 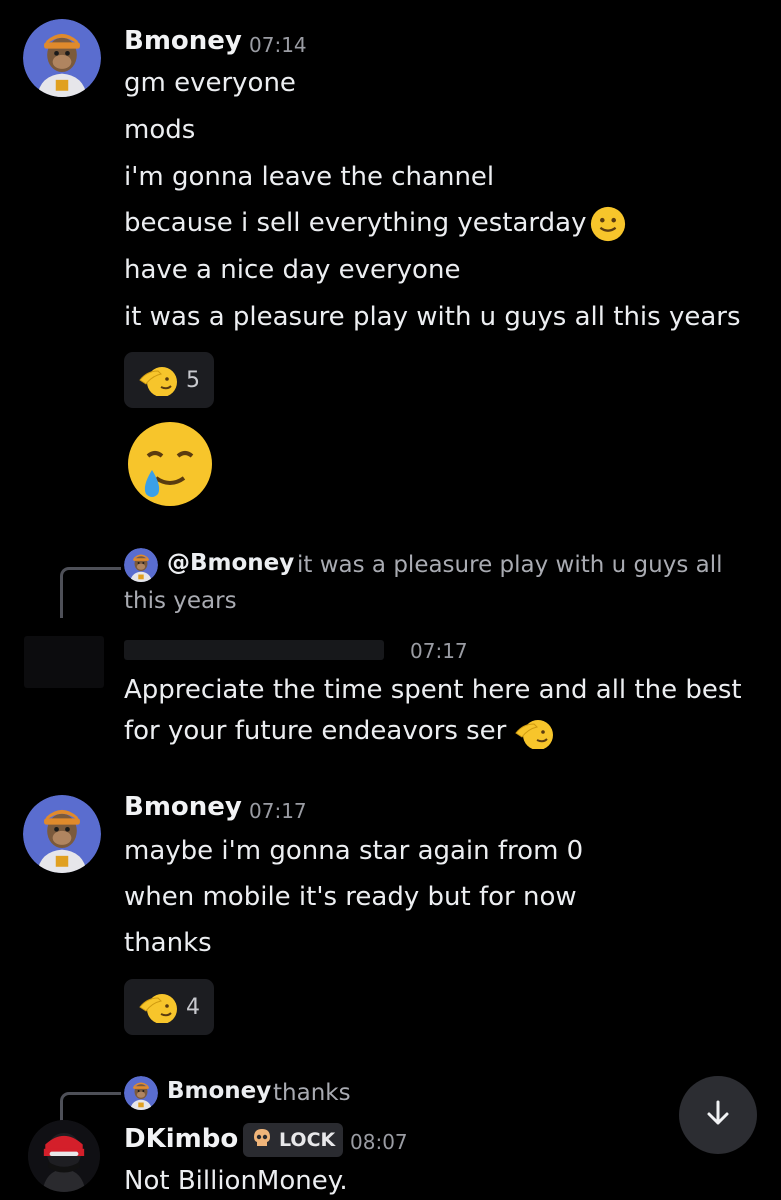 I want to click on reaction-salute: 4, so click(x=169, y=1007).